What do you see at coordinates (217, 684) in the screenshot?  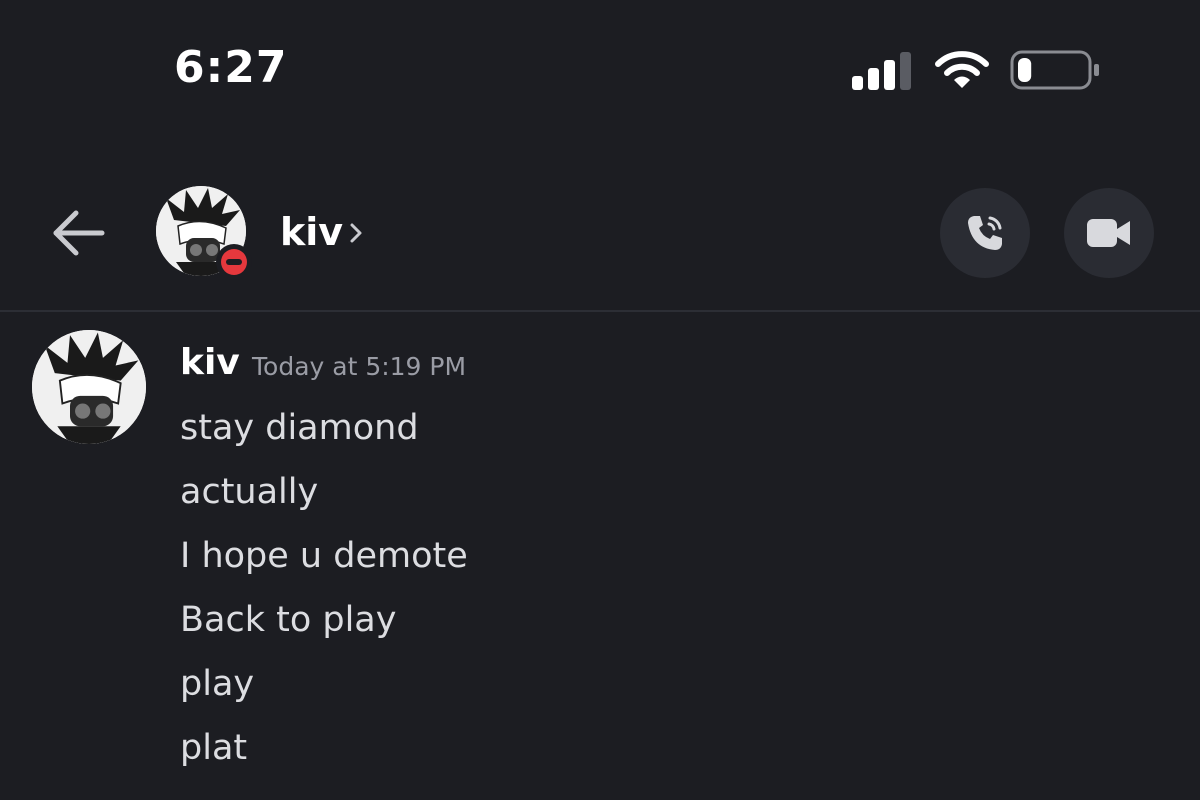 I see `message-line: play` at bounding box center [217, 684].